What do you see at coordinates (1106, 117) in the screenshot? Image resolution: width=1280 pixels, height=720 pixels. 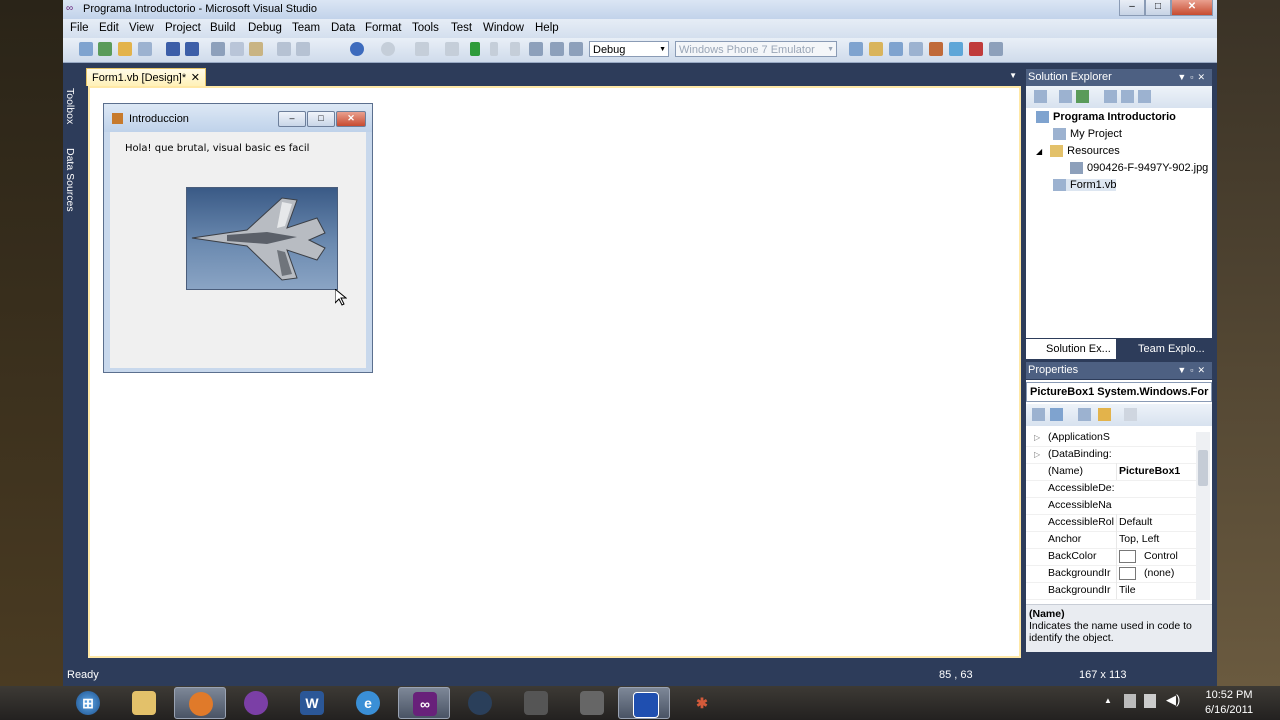 I see `tree-project: Programa Introductorio` at bounding box center [1106, 117].